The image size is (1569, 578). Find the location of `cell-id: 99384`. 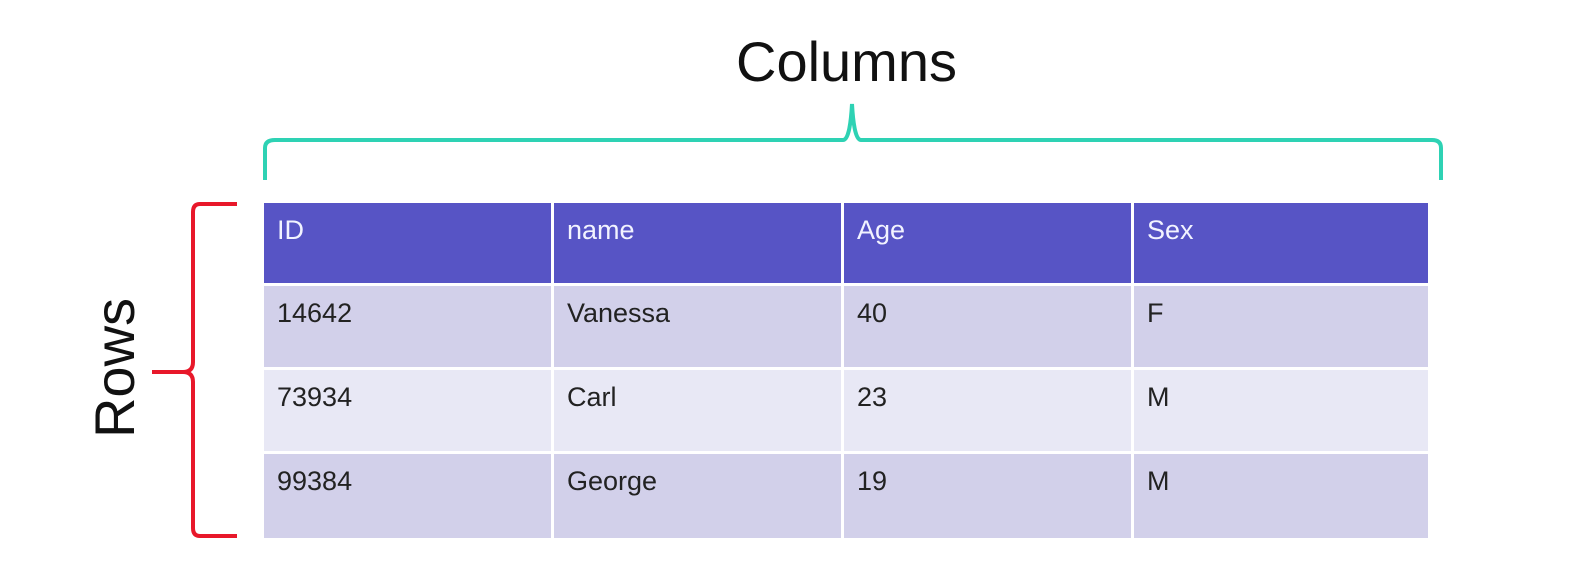

cell-id: 99384 is located at coordinates (409, 496).